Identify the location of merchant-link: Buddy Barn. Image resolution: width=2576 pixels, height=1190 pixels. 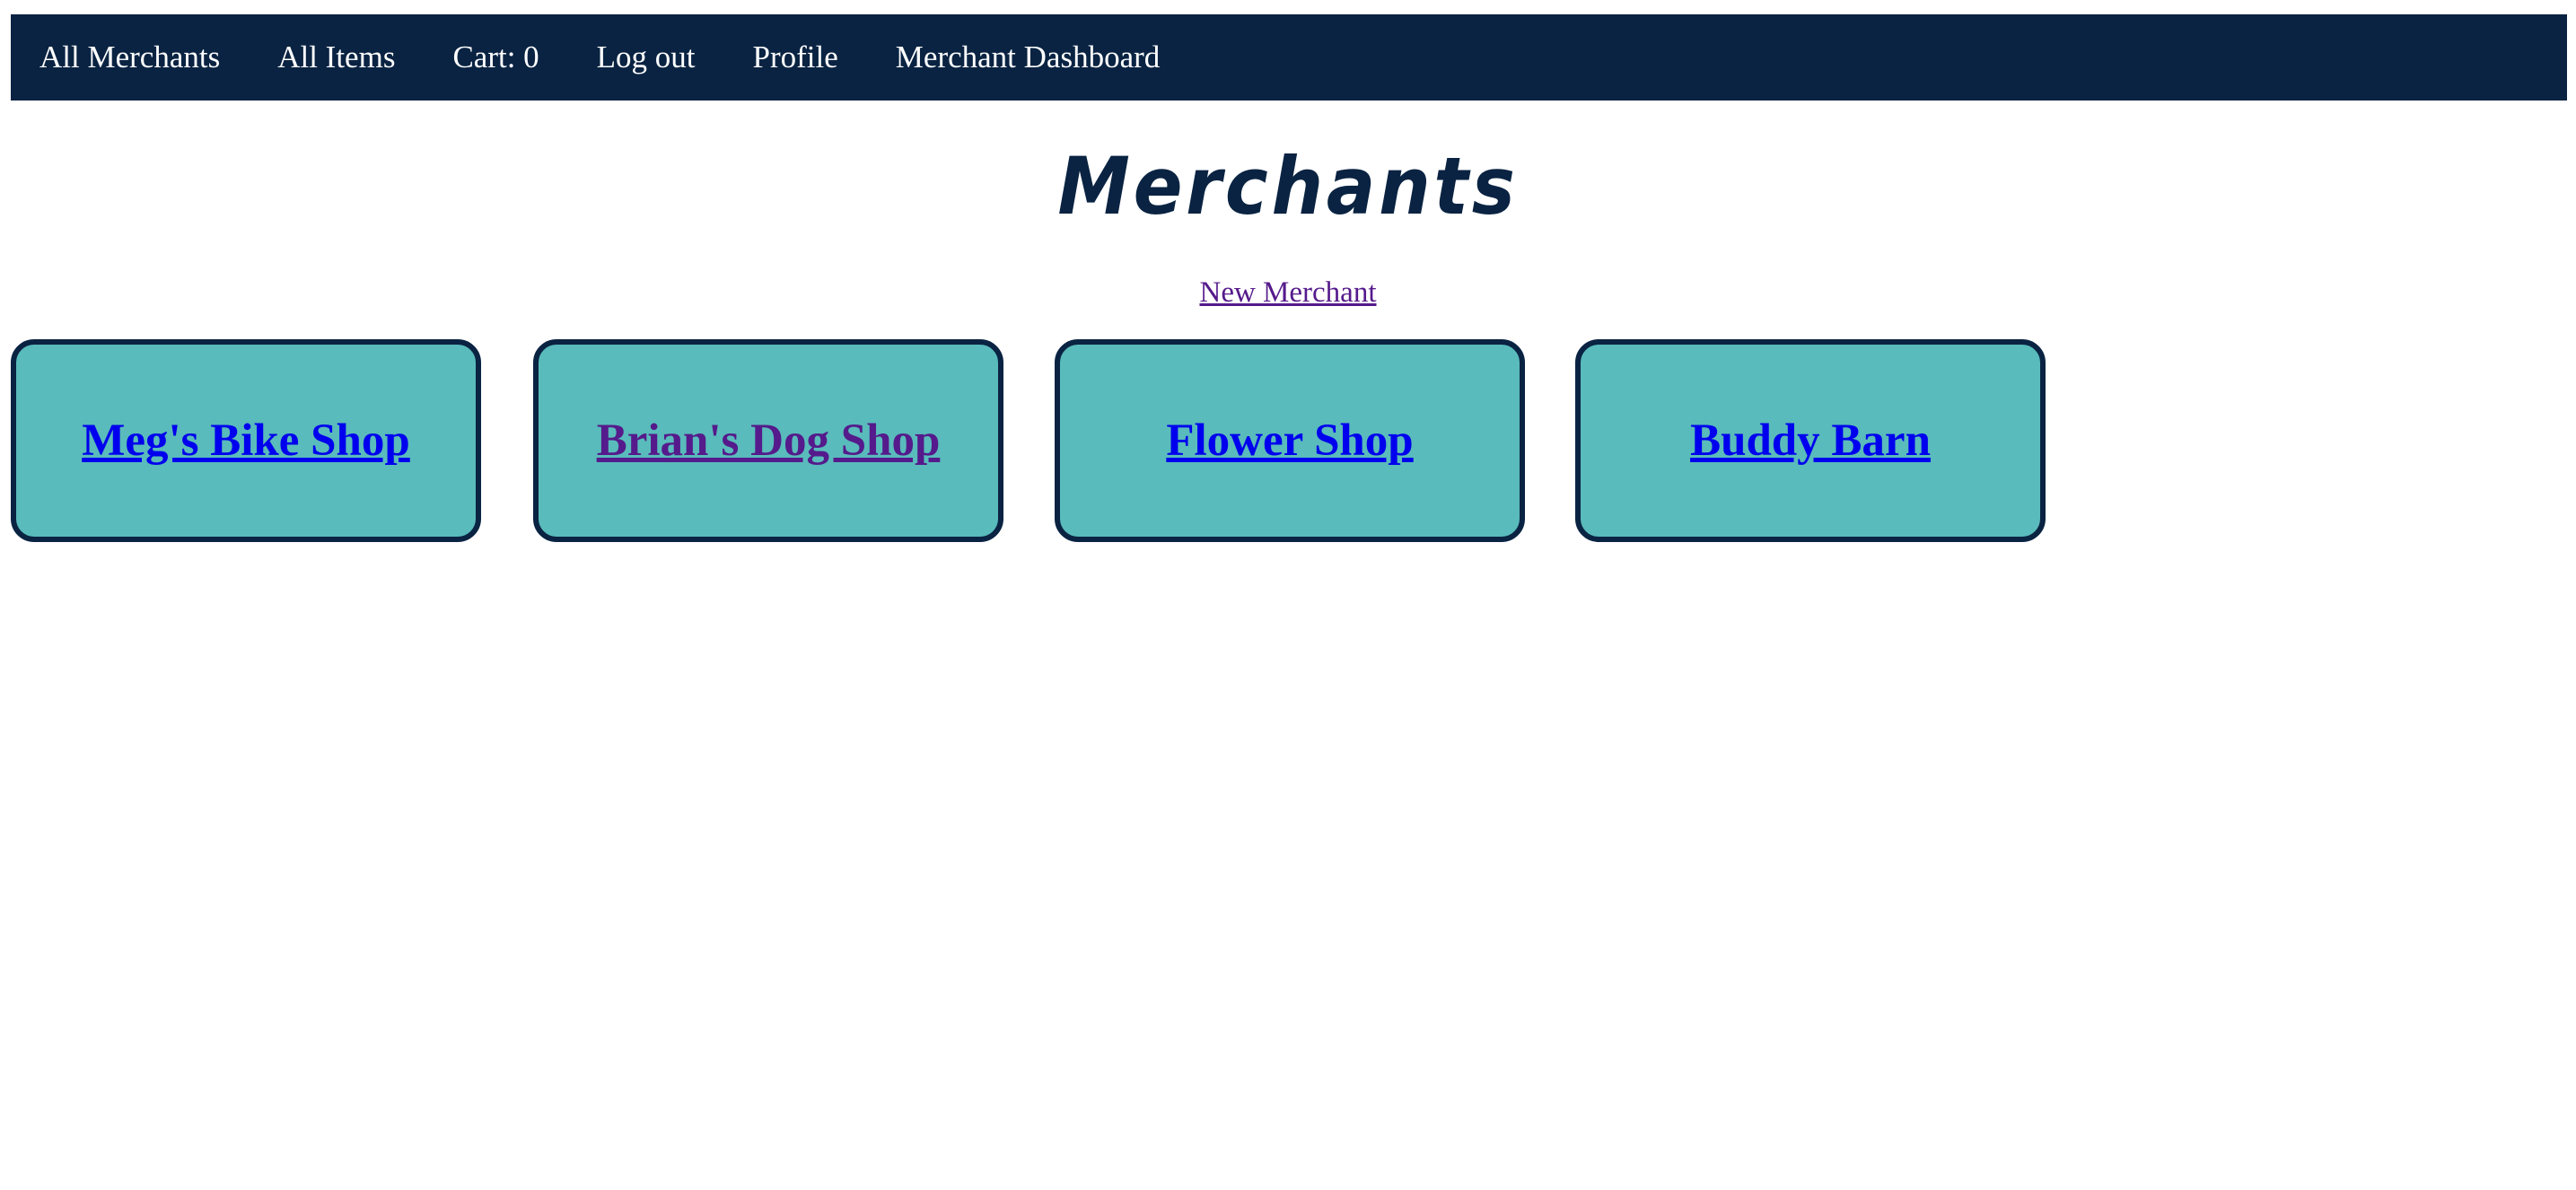
(1810, 441).